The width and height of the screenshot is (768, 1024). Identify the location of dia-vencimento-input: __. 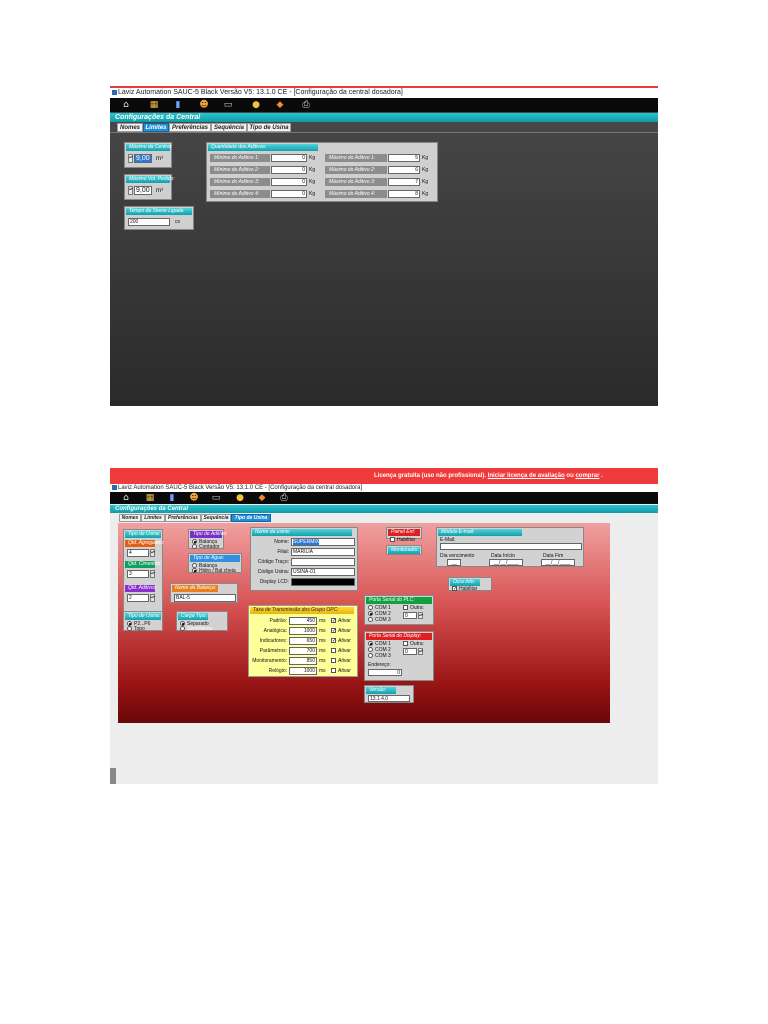
(454, 562).